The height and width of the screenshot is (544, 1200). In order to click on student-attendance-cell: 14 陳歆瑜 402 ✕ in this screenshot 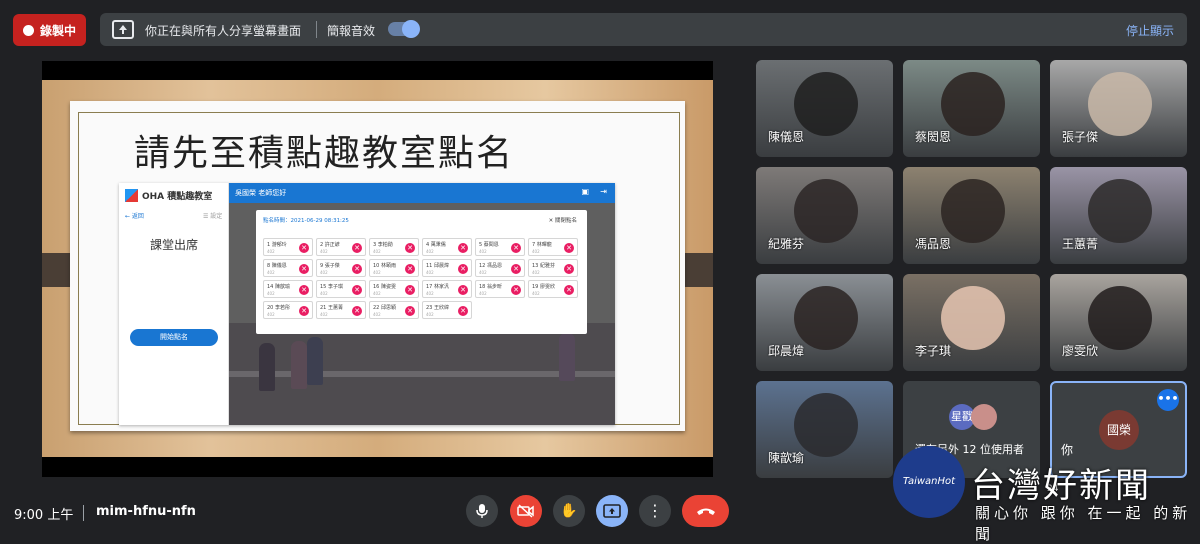, I will do `click(288, 289)`.